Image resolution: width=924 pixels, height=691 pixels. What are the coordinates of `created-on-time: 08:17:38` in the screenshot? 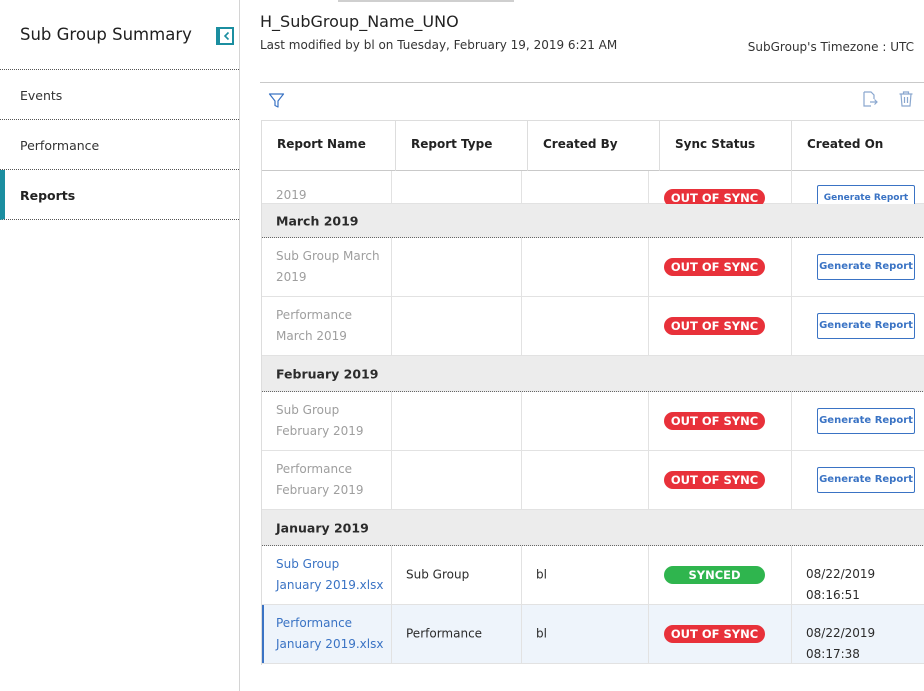 It's located at (833, 654).